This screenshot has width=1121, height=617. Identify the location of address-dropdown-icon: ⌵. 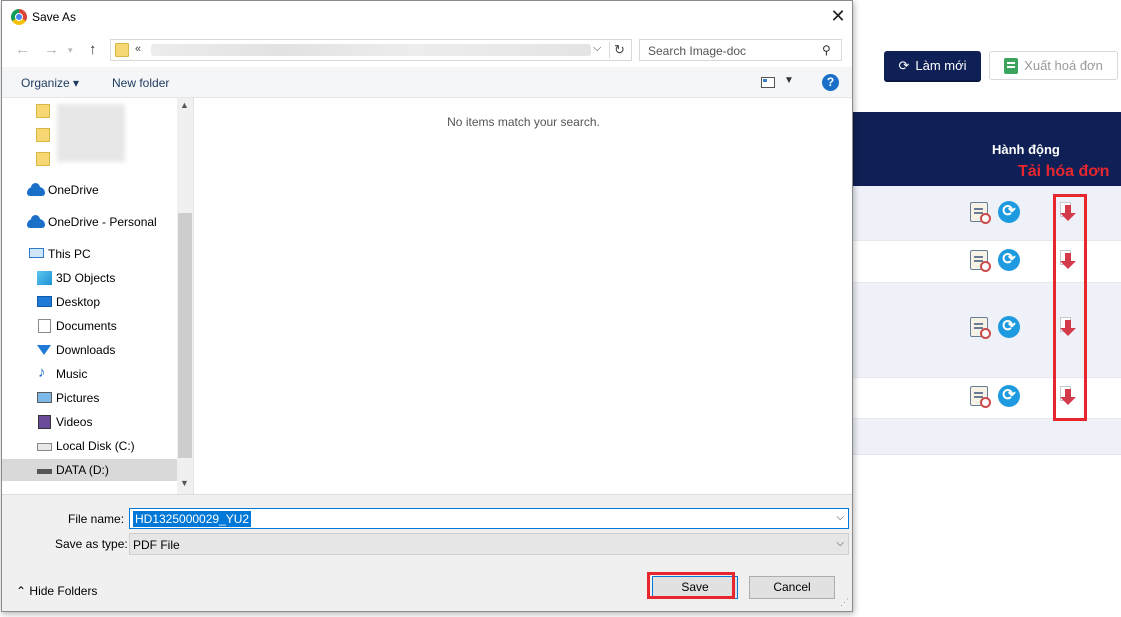
(597, 48).